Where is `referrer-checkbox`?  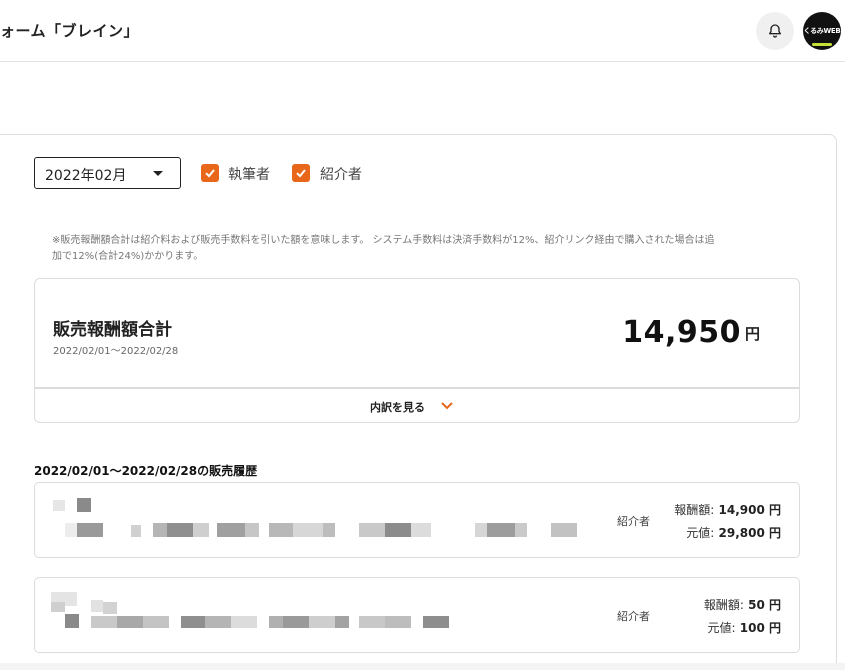
referrer-checkbox is located at coordinates (301, 173).